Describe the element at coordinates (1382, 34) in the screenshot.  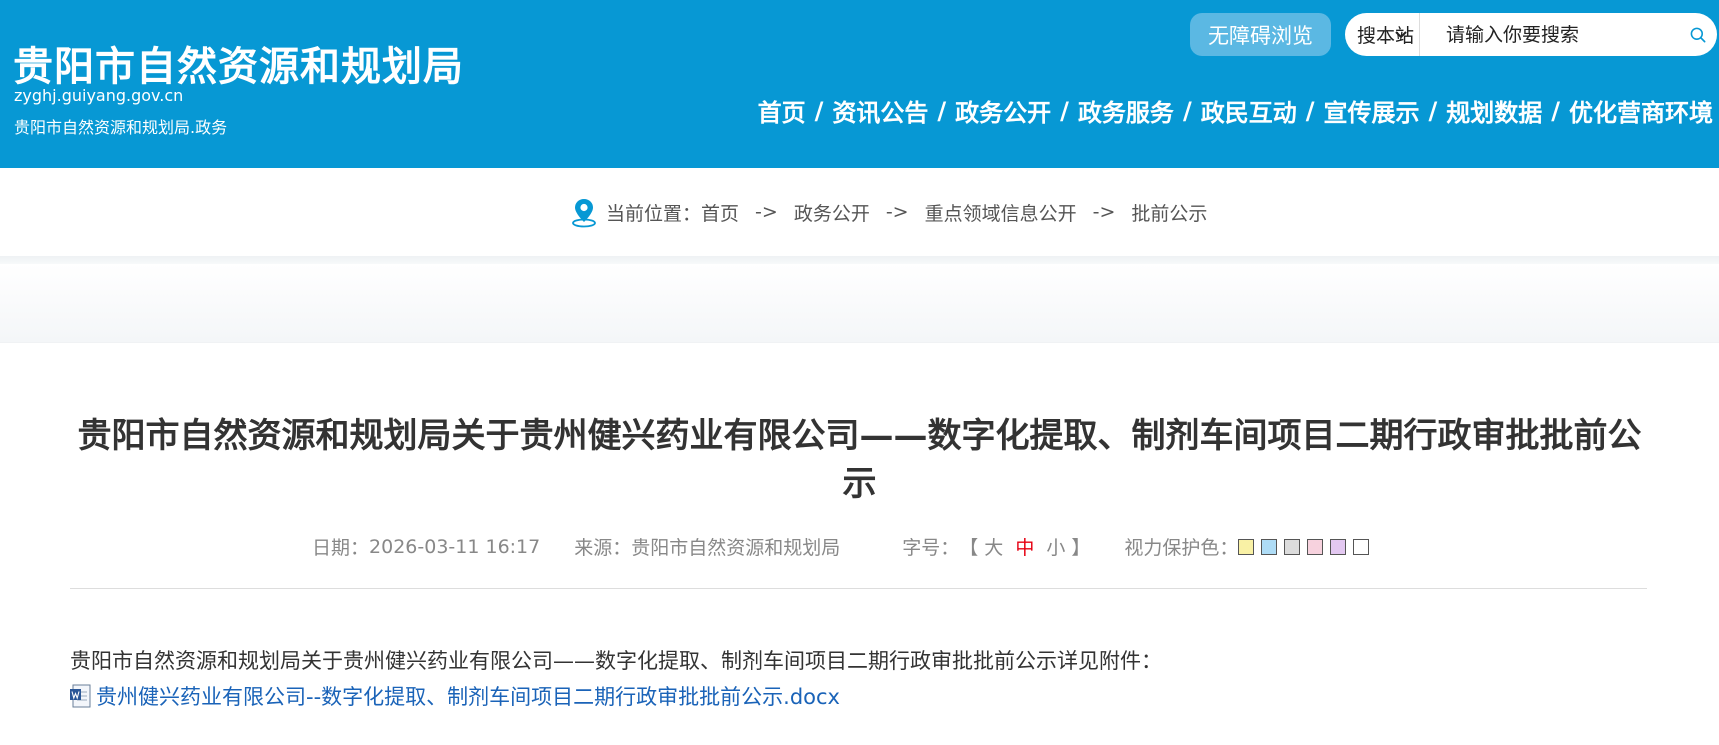
I see `search-scope-select: 搜本站` at that location.